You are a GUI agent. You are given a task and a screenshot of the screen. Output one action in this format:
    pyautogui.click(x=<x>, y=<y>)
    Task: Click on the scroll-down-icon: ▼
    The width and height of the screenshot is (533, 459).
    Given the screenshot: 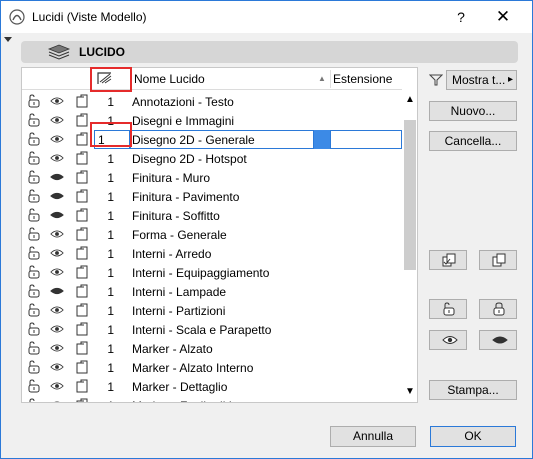 What is the action you would take?
    pyautogui.click(x=410, y=391)
    